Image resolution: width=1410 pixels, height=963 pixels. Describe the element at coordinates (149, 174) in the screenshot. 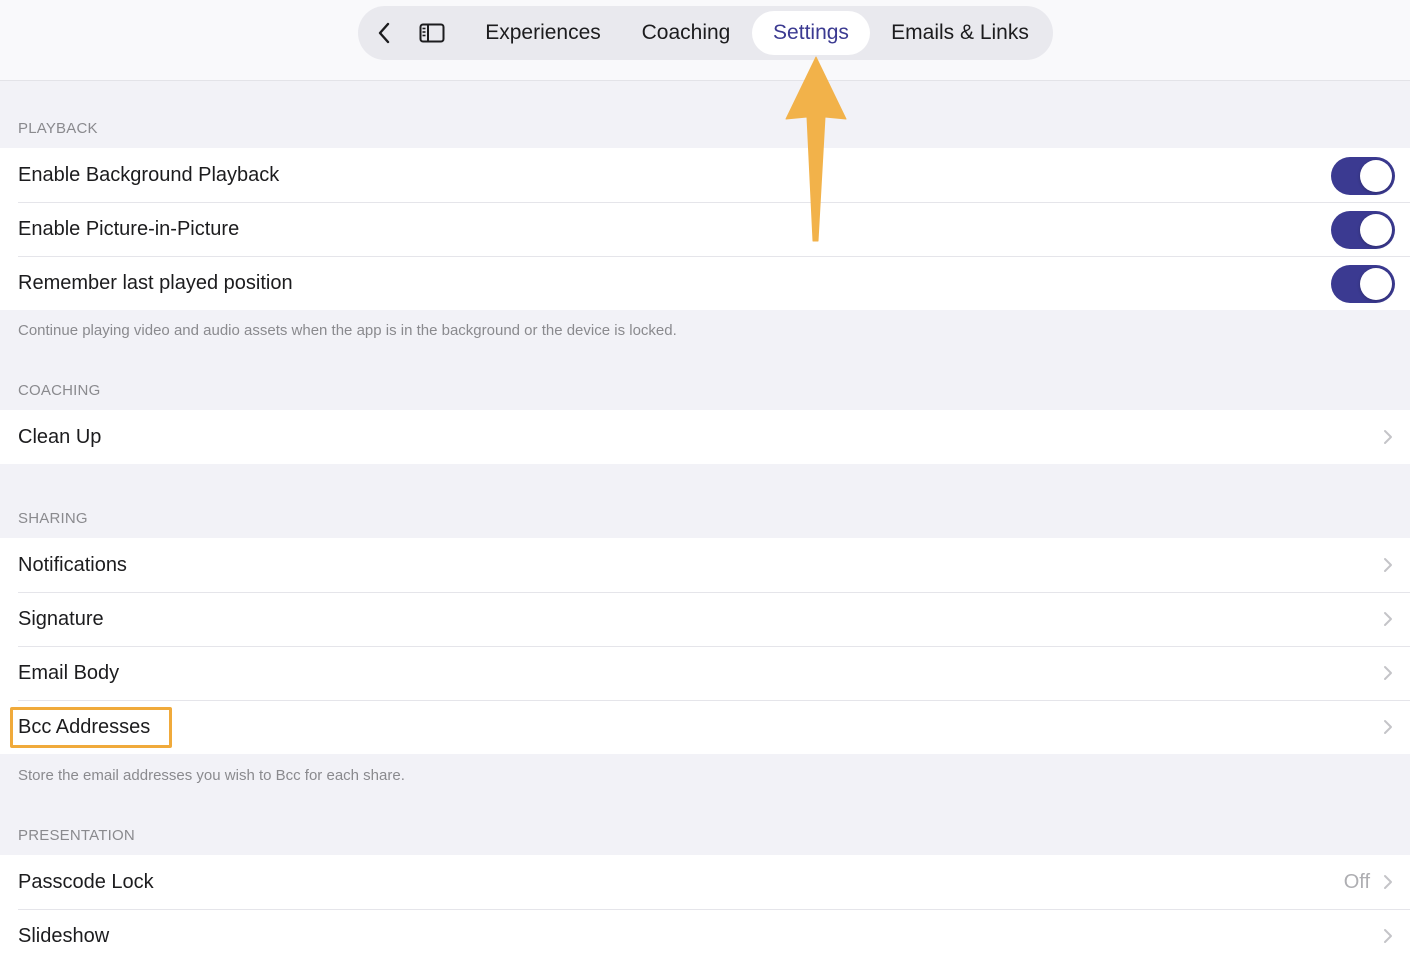

I see `row-label: Enable Background Playback` at that location.